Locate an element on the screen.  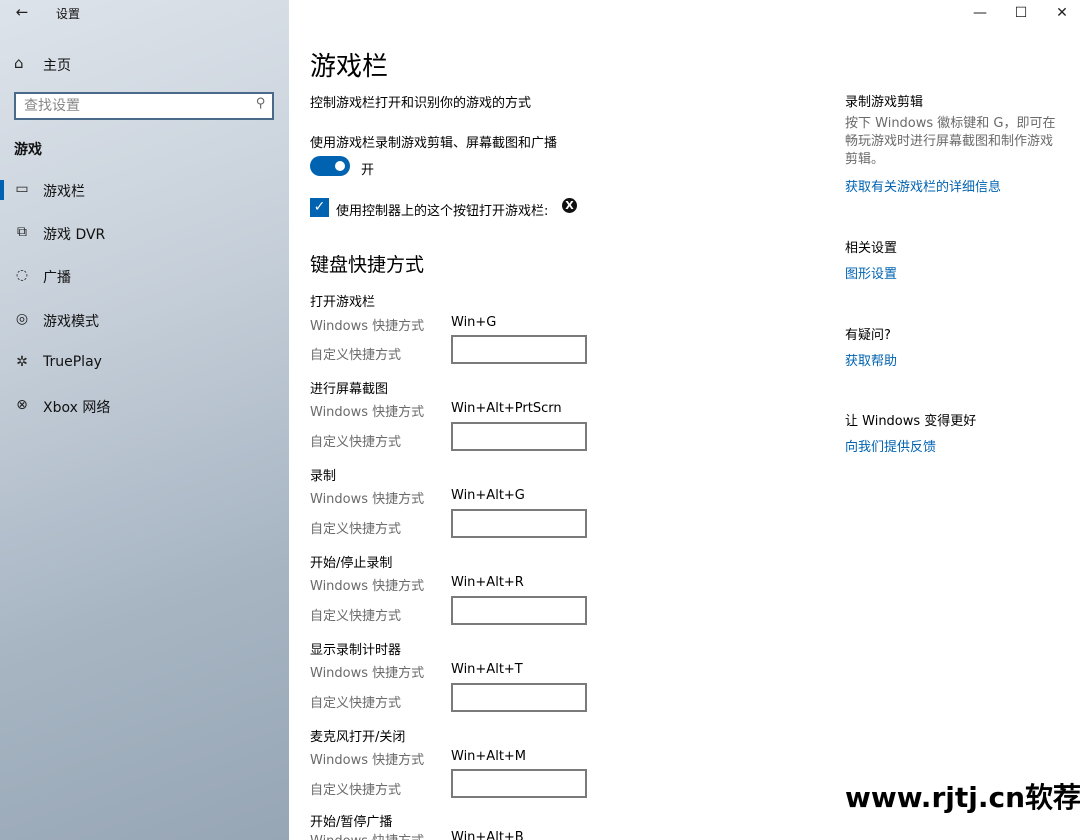
page-subtitle: 控制游戏栏打开和识别你的游戏的方式 is located at coordinates (421, 103).